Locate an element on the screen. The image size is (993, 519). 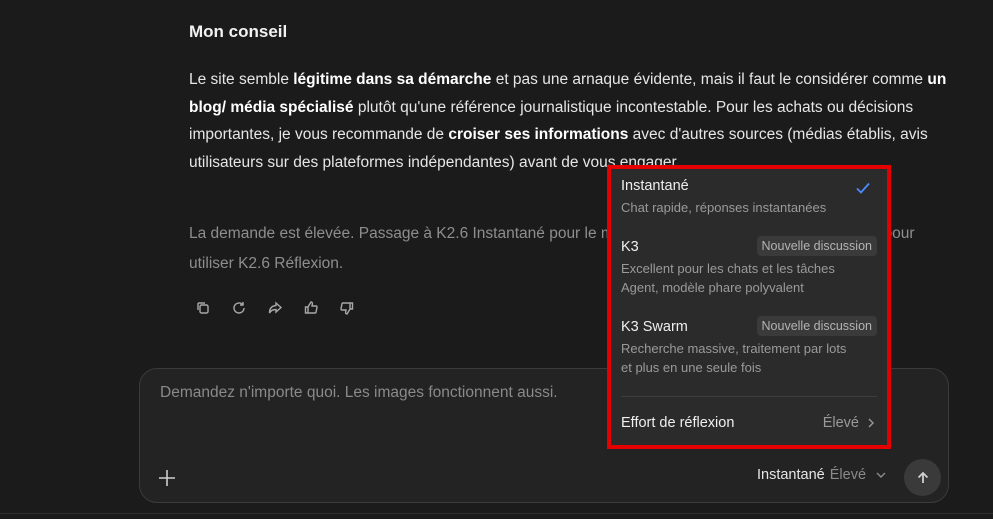
effort-value-text: Élevé is located at coordinates (840, 423).